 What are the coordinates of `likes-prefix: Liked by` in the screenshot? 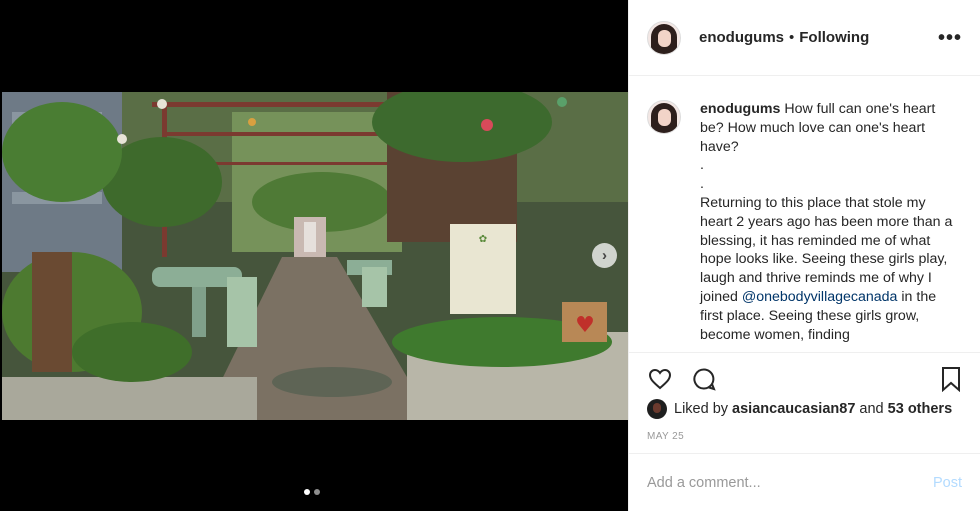 It's located at (701, 409).